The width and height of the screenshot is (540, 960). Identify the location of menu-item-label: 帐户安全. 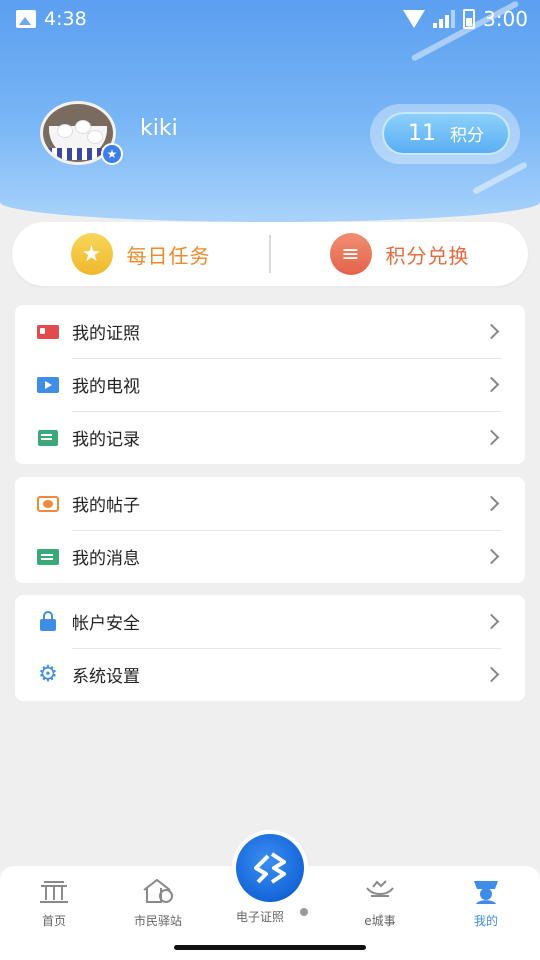
(106, 624).